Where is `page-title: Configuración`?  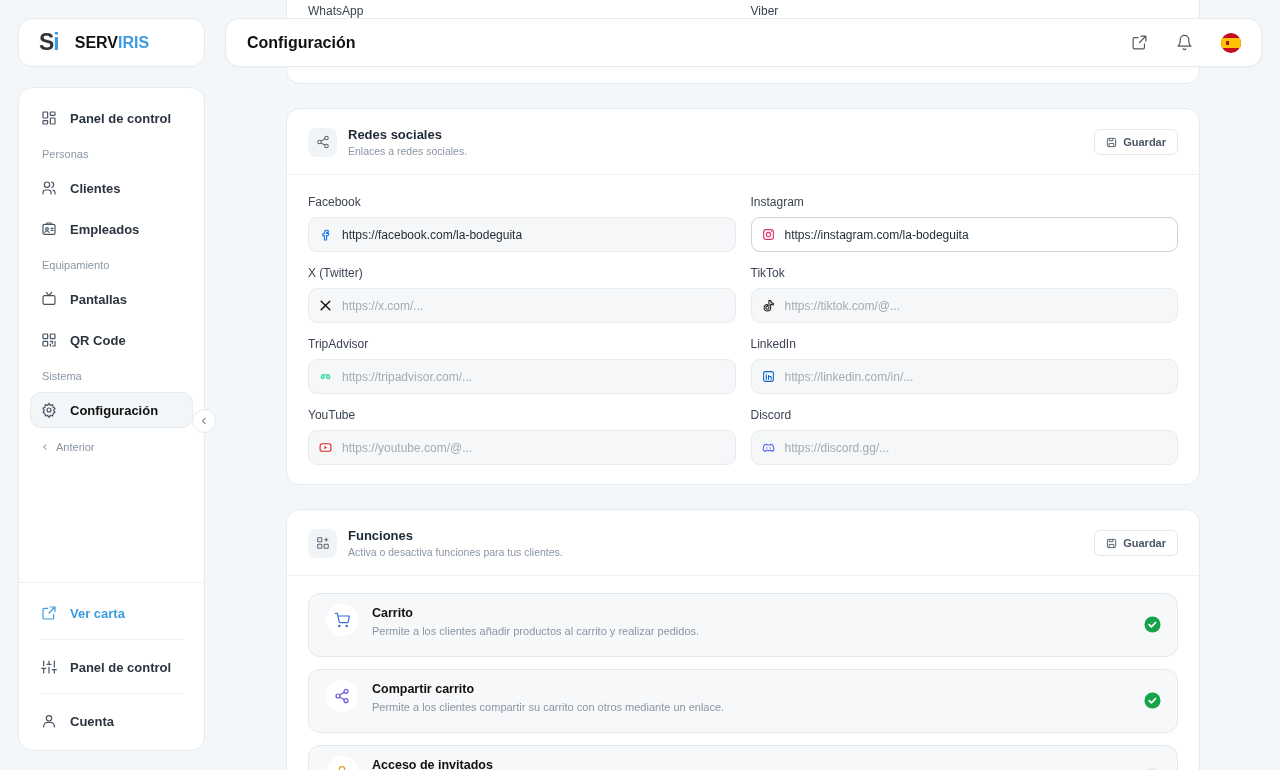 page-title: Configuración is located at coordinates (301, 42).